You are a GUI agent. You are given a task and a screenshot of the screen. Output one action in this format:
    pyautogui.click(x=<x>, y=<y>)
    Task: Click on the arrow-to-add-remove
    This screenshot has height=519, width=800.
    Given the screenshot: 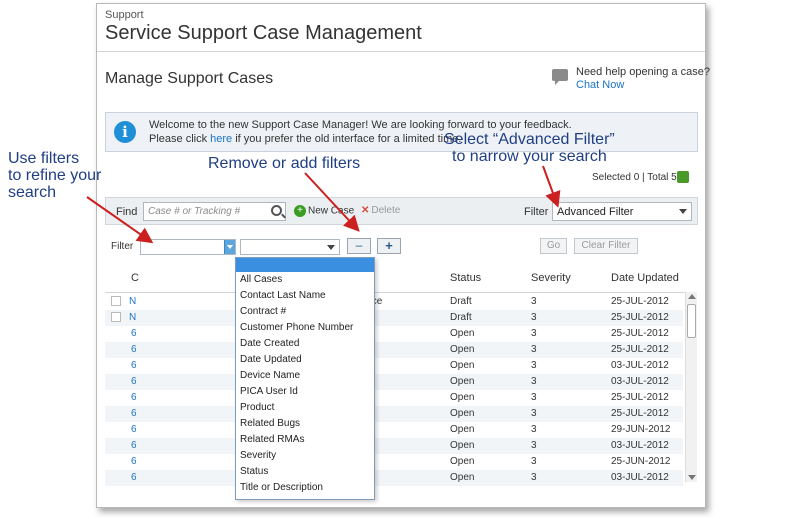 What is the action you would take?
    pyautogui.click(x=332, y=202)
    